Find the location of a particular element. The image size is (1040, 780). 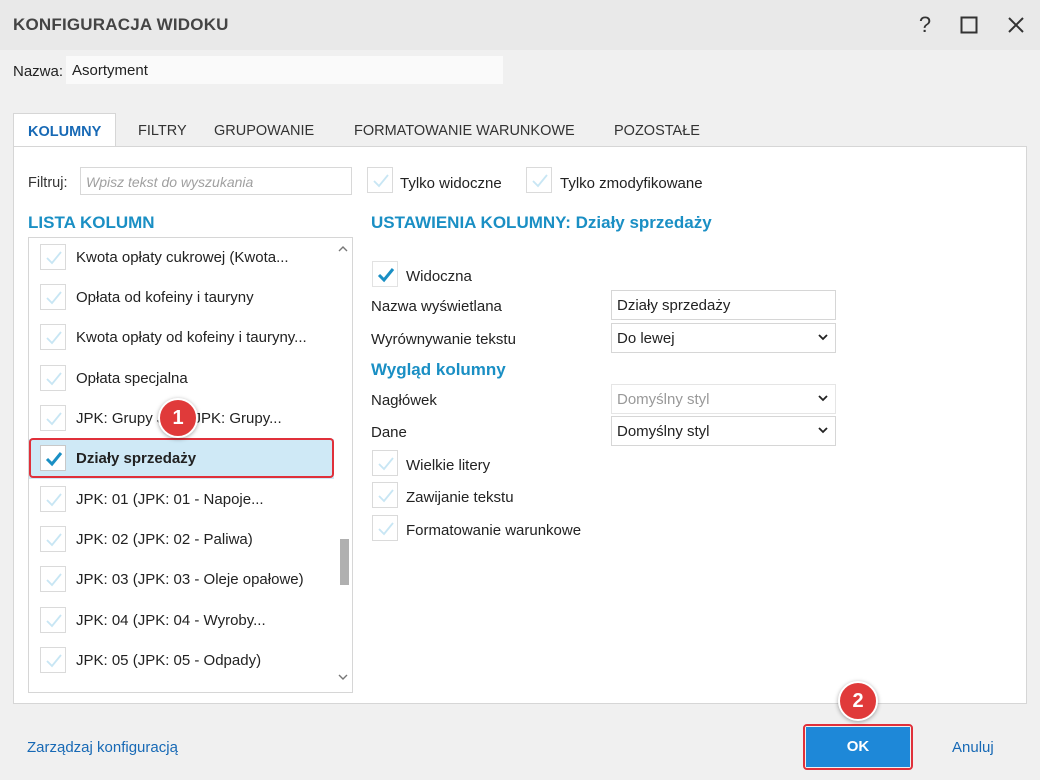

text-align-label: Wyrównywanie tekstu is located at coordinates (443, 339).